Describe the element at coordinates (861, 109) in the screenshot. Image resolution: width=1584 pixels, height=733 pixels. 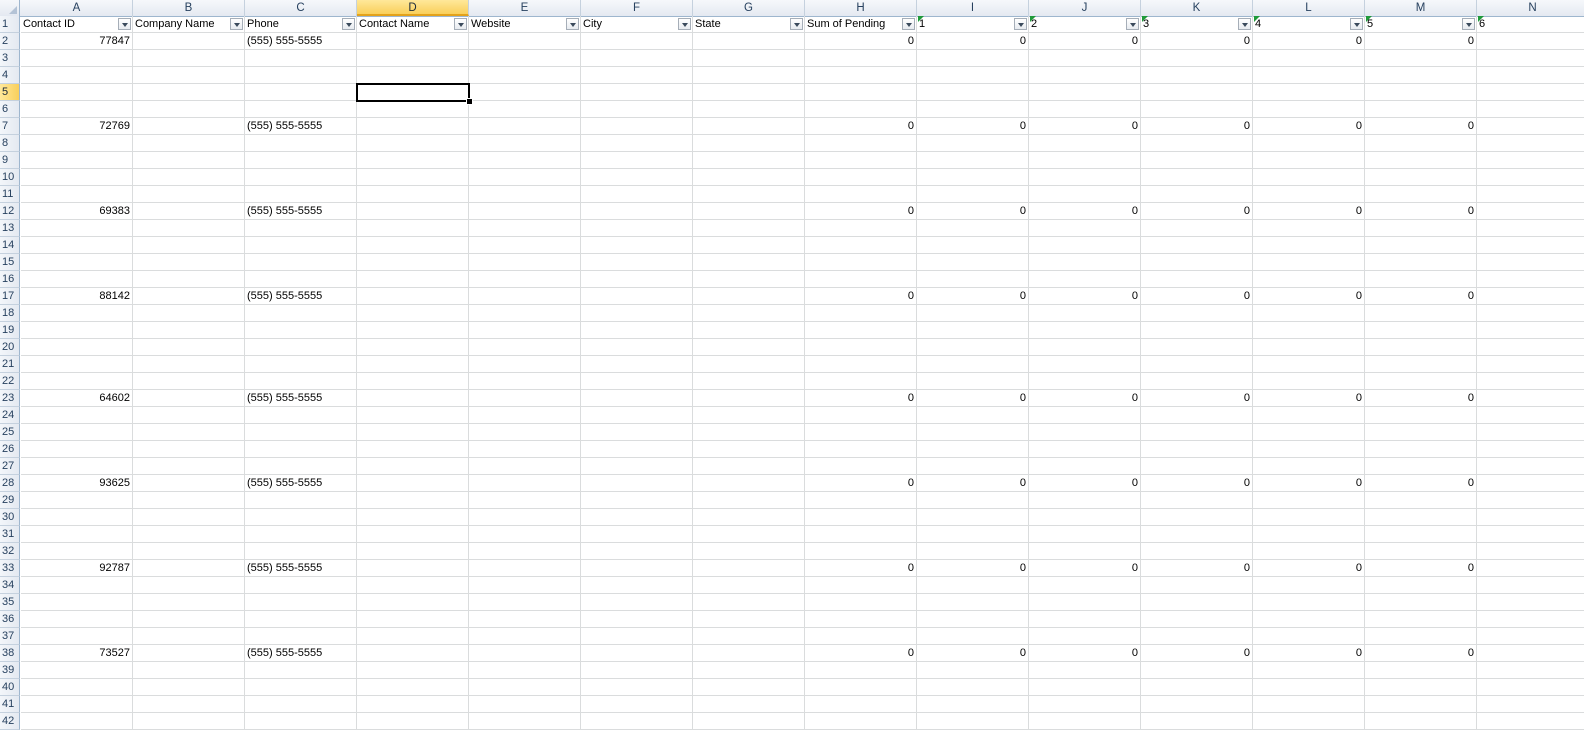
I see `cell-h6` at that location.